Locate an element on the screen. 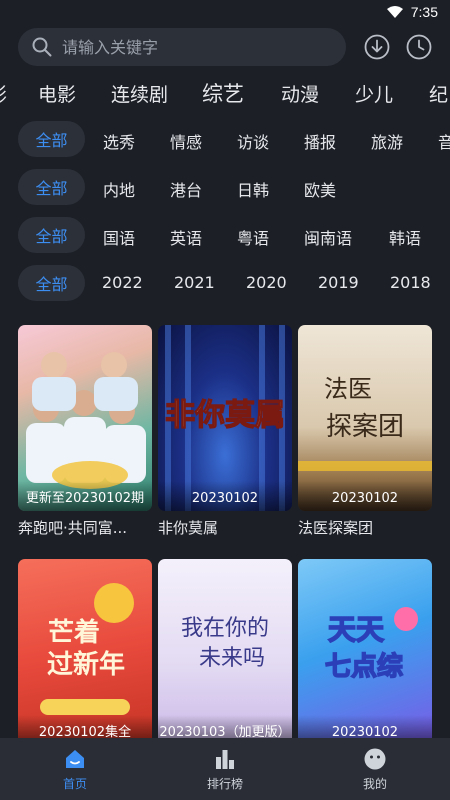  chip-genre: 情感 is located at coordinates (186, 141).